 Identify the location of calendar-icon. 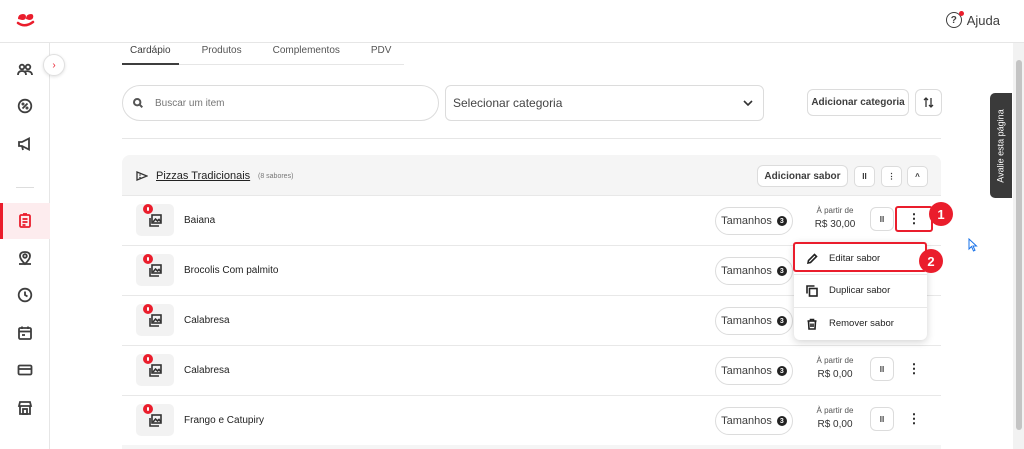
(25, 333).